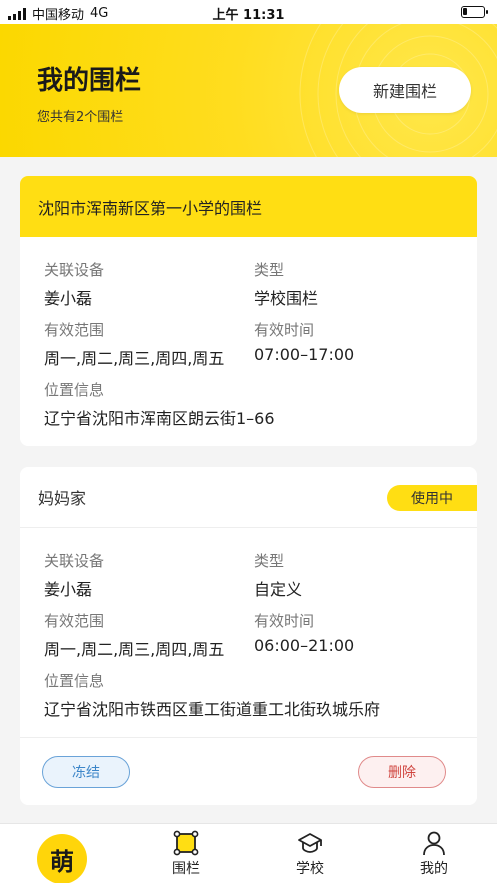 The height and width of the screenshot is (883, 497). Describe the element at coordinates (212, 695) in the screenshot. I see `location-field: 位置信息 辽宁省沈阳市铁西区重工街道重工北街玖城乐府` at that location.